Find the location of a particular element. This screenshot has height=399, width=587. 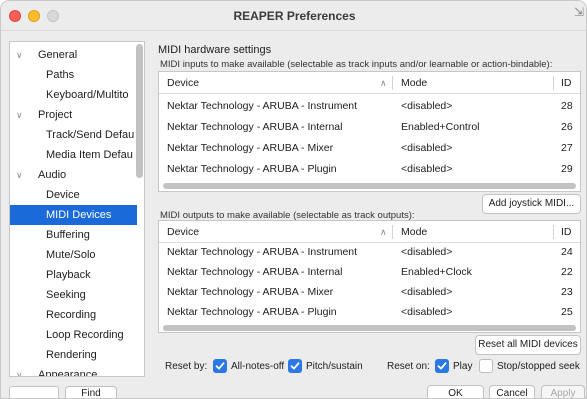

mode-cell: Enabled+Control is located at coordinates (440, 127).